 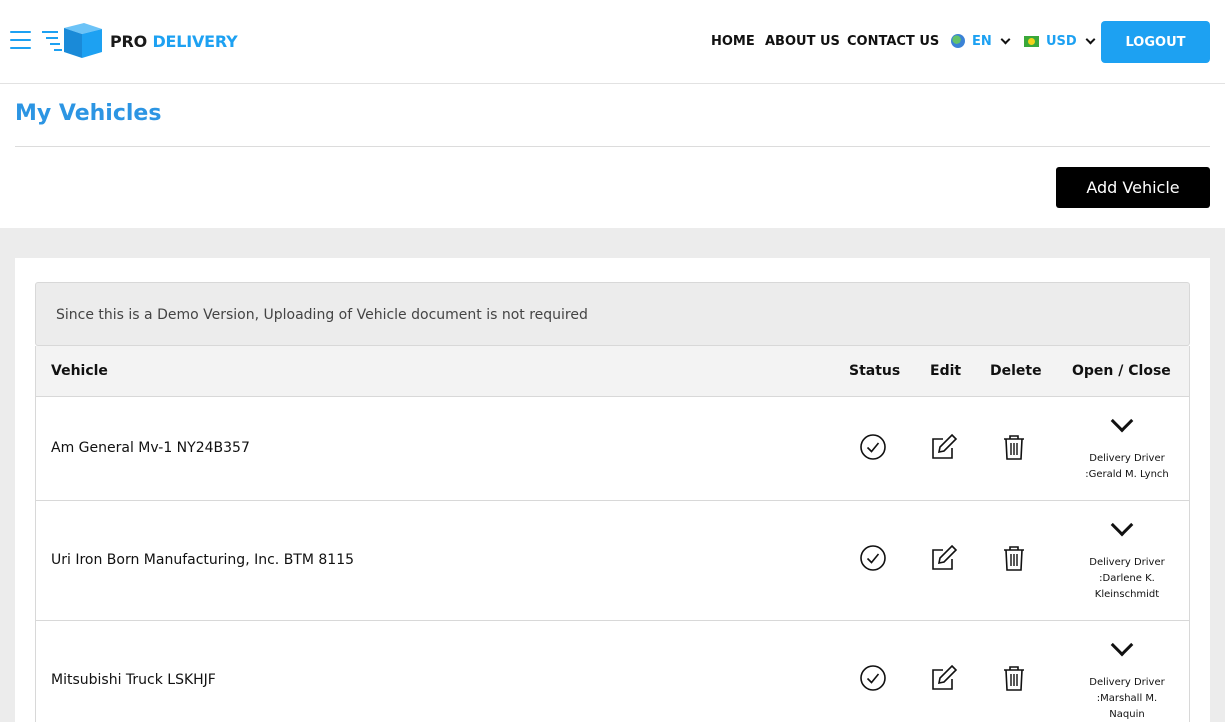 I want to click on page-title: My Vehicles, so click(x=88, y=113).